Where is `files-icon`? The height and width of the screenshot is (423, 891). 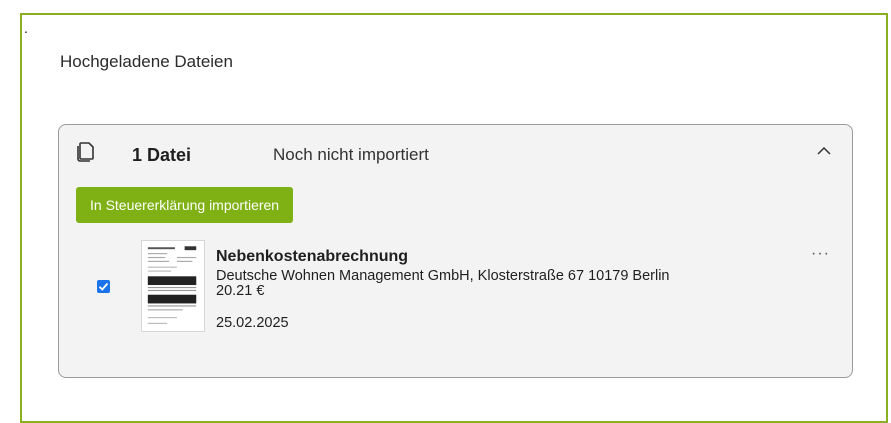
files-icon is located at coordinates (85, 152).